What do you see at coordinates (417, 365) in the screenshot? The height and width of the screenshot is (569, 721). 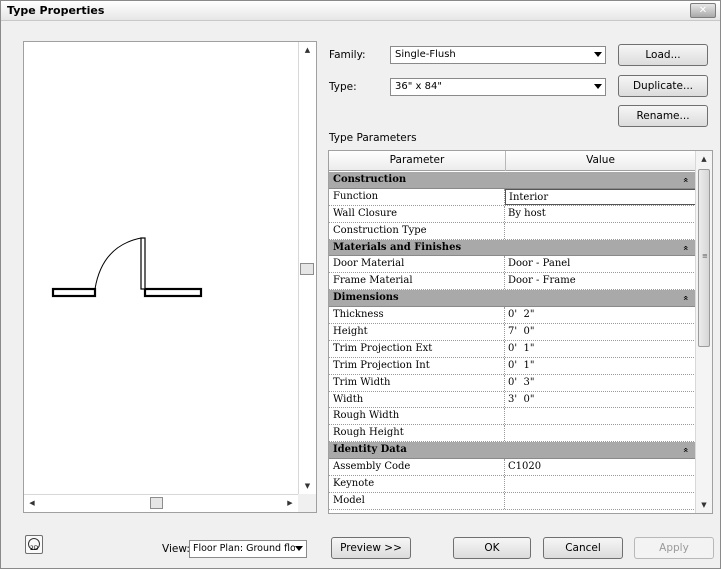 I see `parameter-name: Trim Projection Int` at bounding box center [417, 365].